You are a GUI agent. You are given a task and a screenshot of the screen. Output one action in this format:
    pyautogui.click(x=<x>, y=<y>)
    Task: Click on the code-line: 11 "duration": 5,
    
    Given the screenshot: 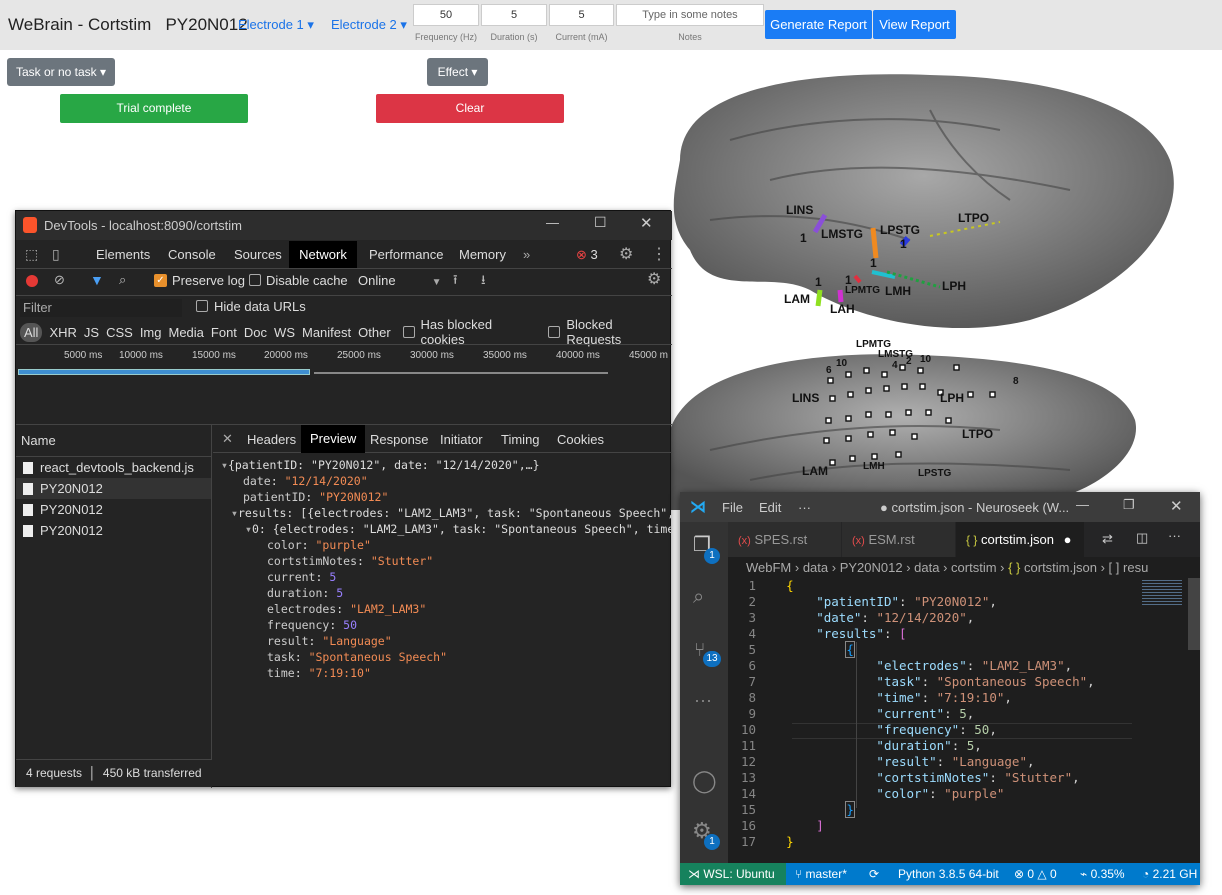 What is the action you would take?
    pyautogui.click(x=855, y=746)
    